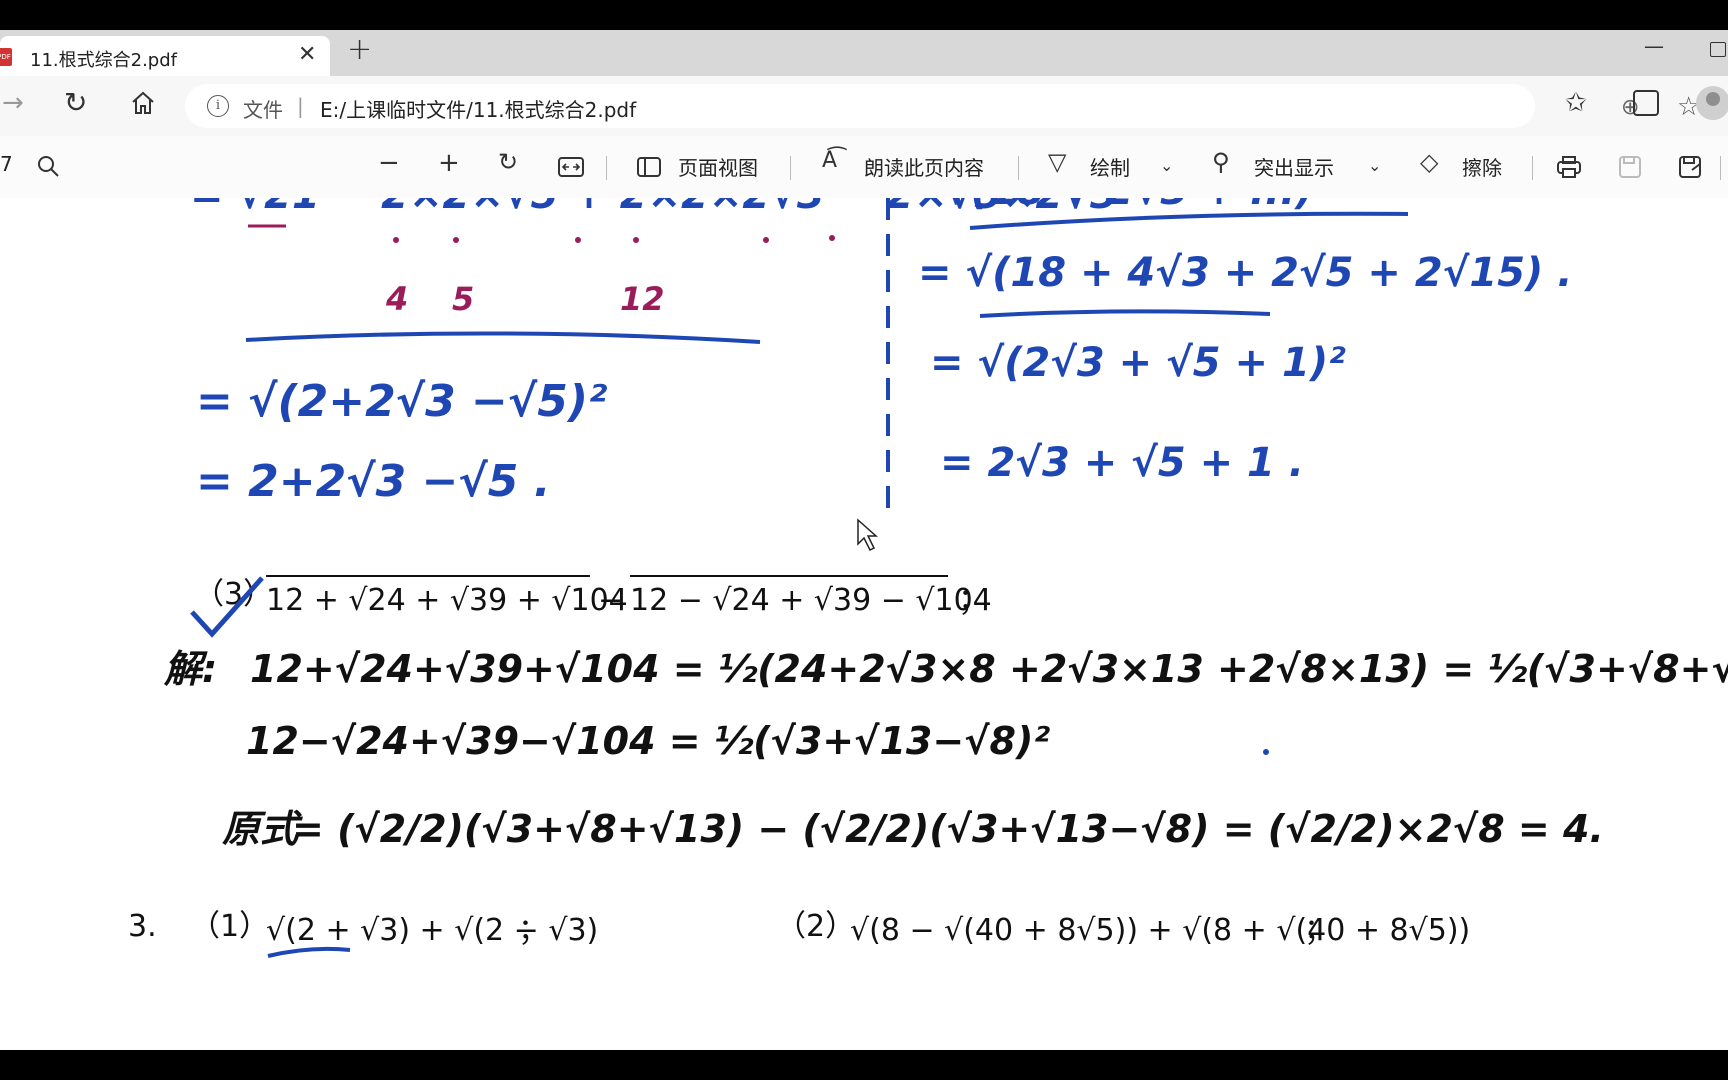  What do you see at coordinates (1319, 930) in the screenshot?
I see `question-3-2-end: ；` at bounding box center [1319, 930].